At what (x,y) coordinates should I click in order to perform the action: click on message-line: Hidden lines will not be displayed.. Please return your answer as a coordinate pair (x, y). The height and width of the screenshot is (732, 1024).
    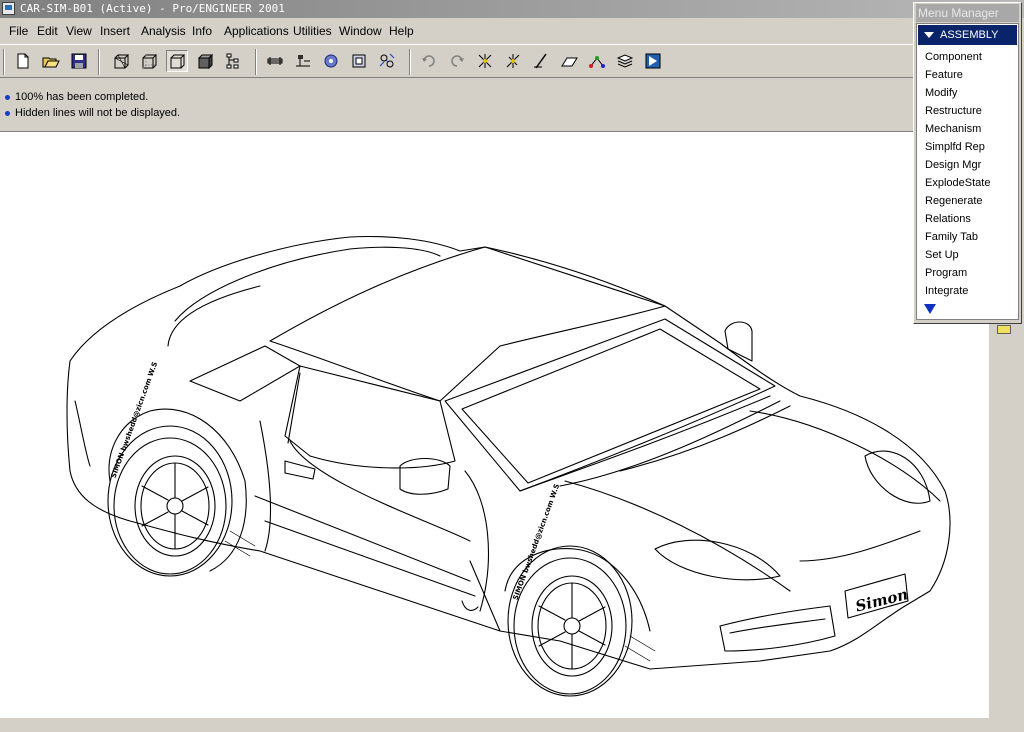
    Looking at the image, I should click on (92, 113).